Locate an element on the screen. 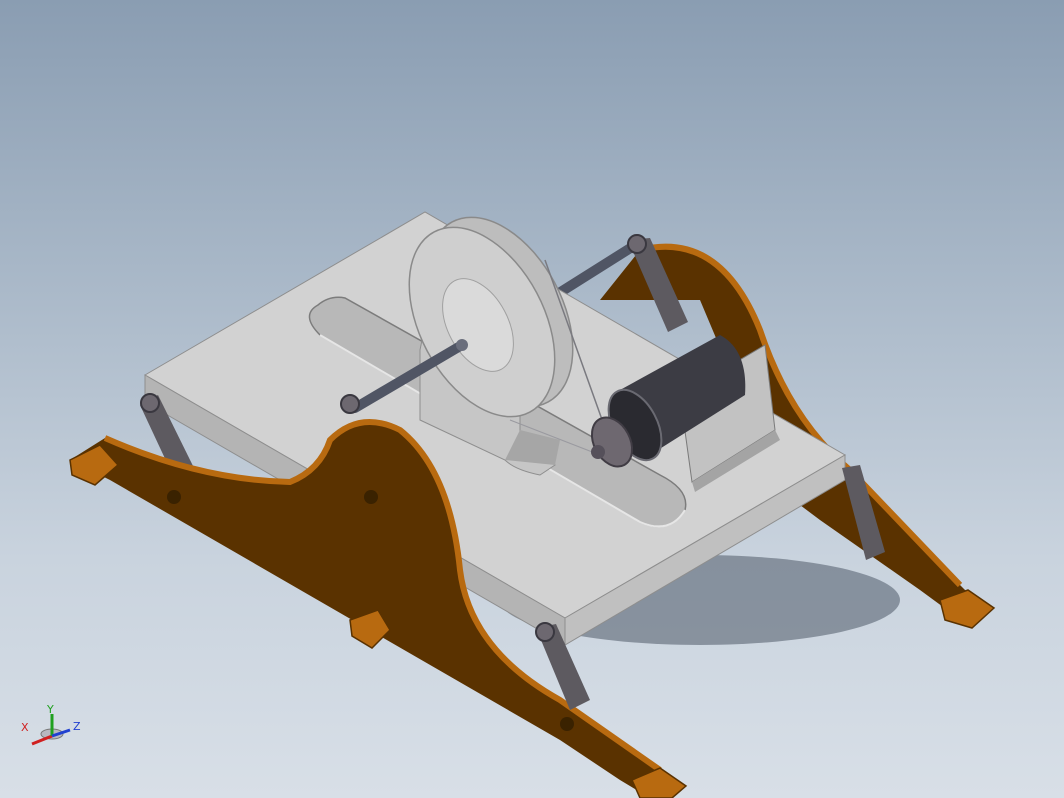 This screenshot has height=798, width=1064. x-axis-label: X is located at coordinates (25, 727).